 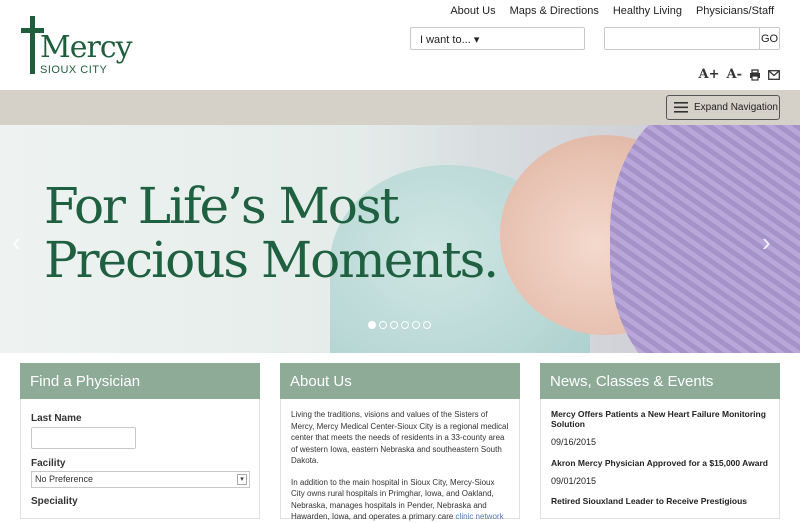 What do you see at coordinates (497, 38) in the screenshot?
I see `i-want-to-dropdown: I want to... ▾` at bounding box center [497, 38].